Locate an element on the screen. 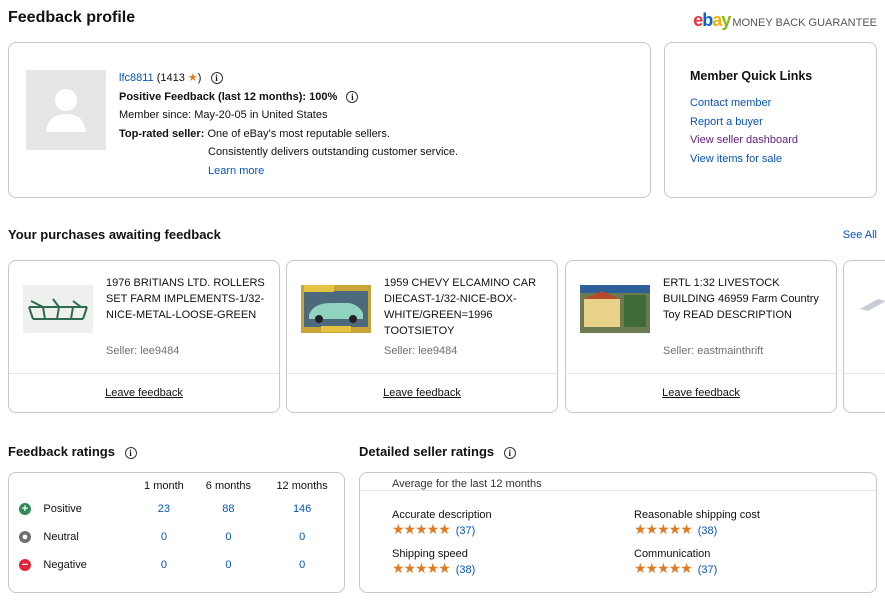 This screenshot has height=603, width=885. column-header: 6 months is located at coordinates (228, 486).